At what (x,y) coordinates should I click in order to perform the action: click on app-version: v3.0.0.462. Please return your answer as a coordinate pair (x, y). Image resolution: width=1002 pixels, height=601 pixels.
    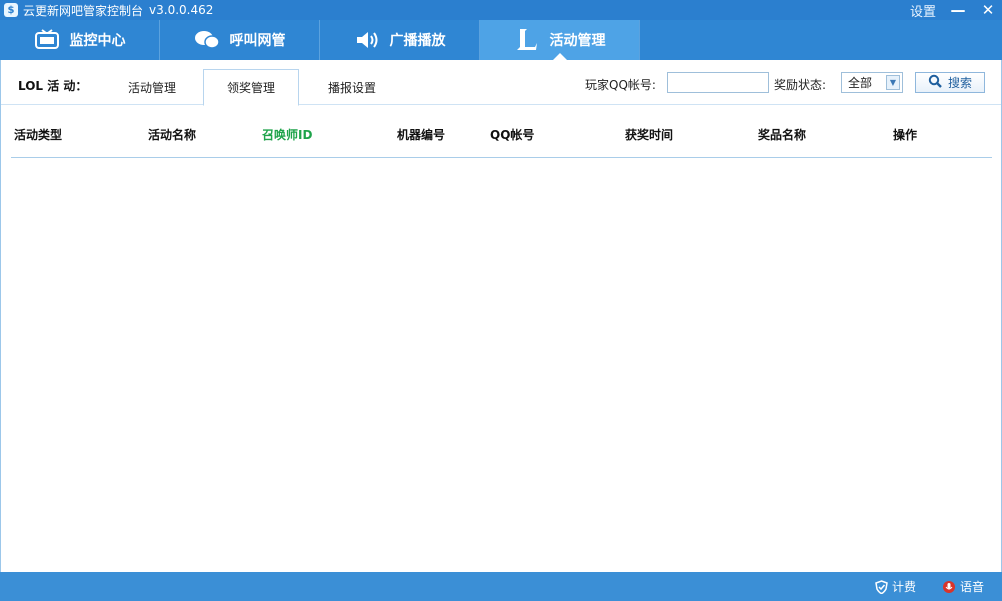
    Looking at the image, I should click on (181, 10).